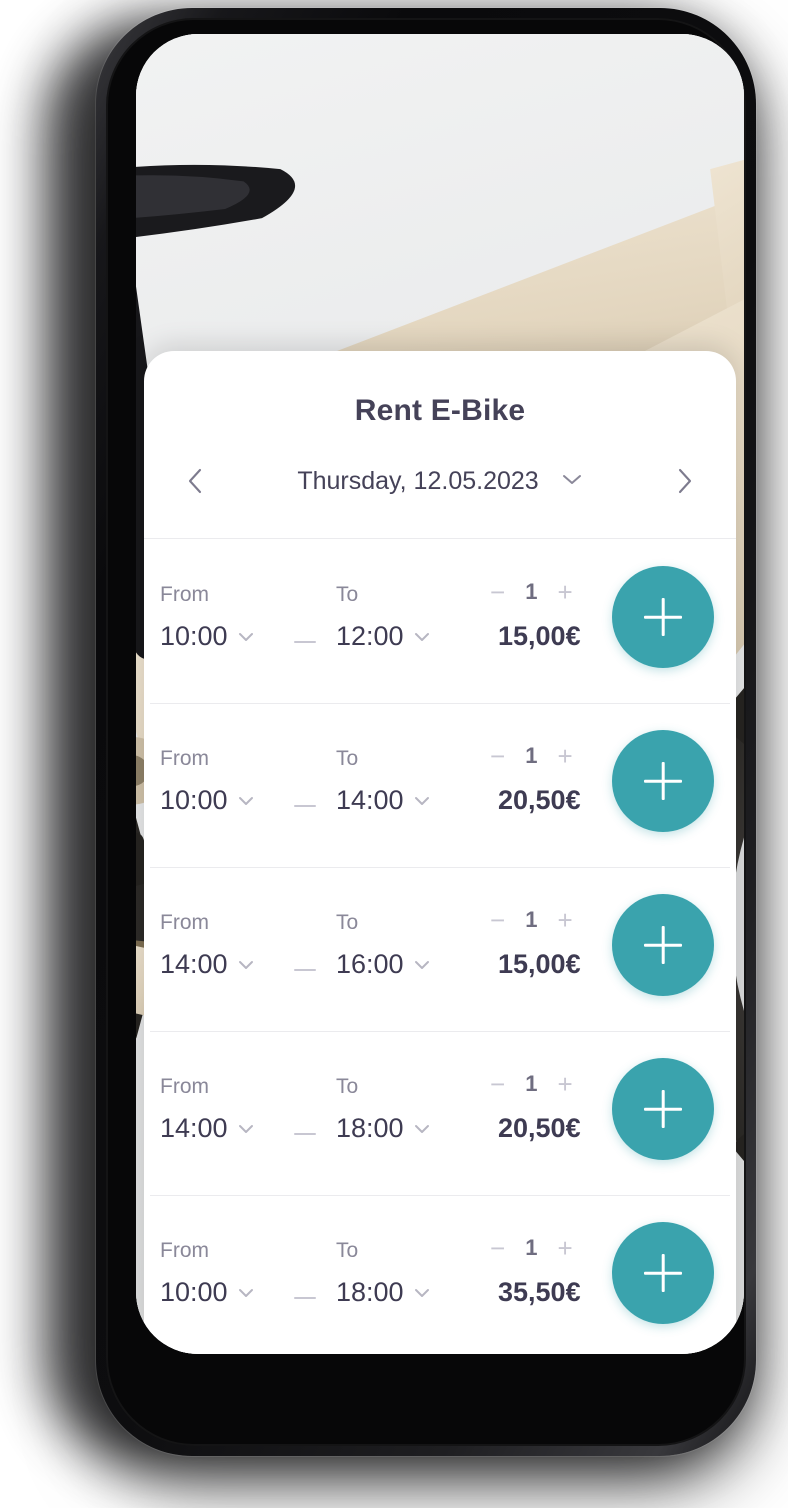 The height and width of the screenshot is (1508, 788). I want to click on date-selector: Thursday, 12.05.2023, so click(440, 481).